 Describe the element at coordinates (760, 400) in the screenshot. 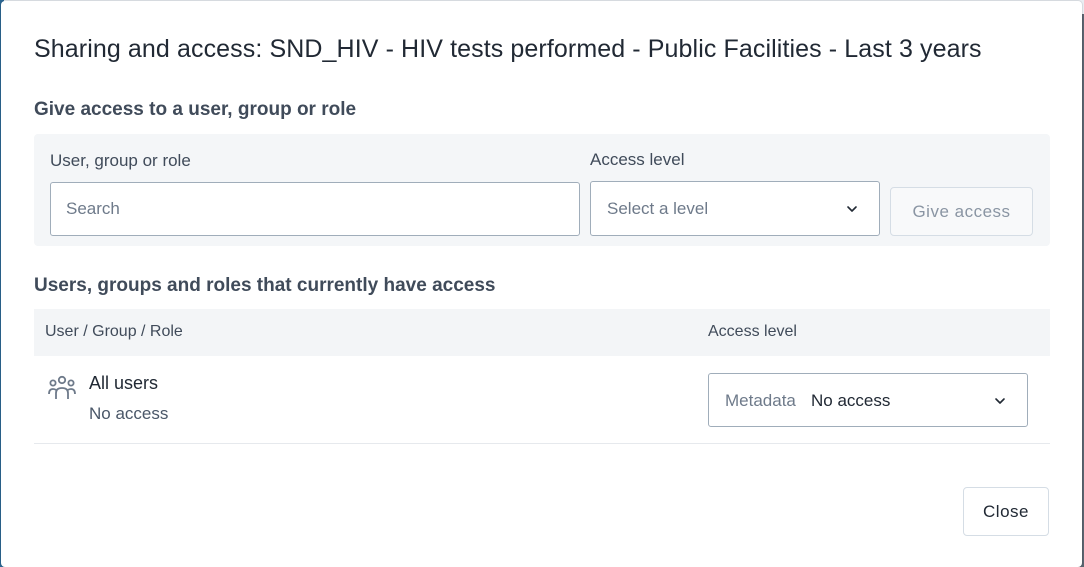

I see `row-access-prefix: Metadata` at that location.